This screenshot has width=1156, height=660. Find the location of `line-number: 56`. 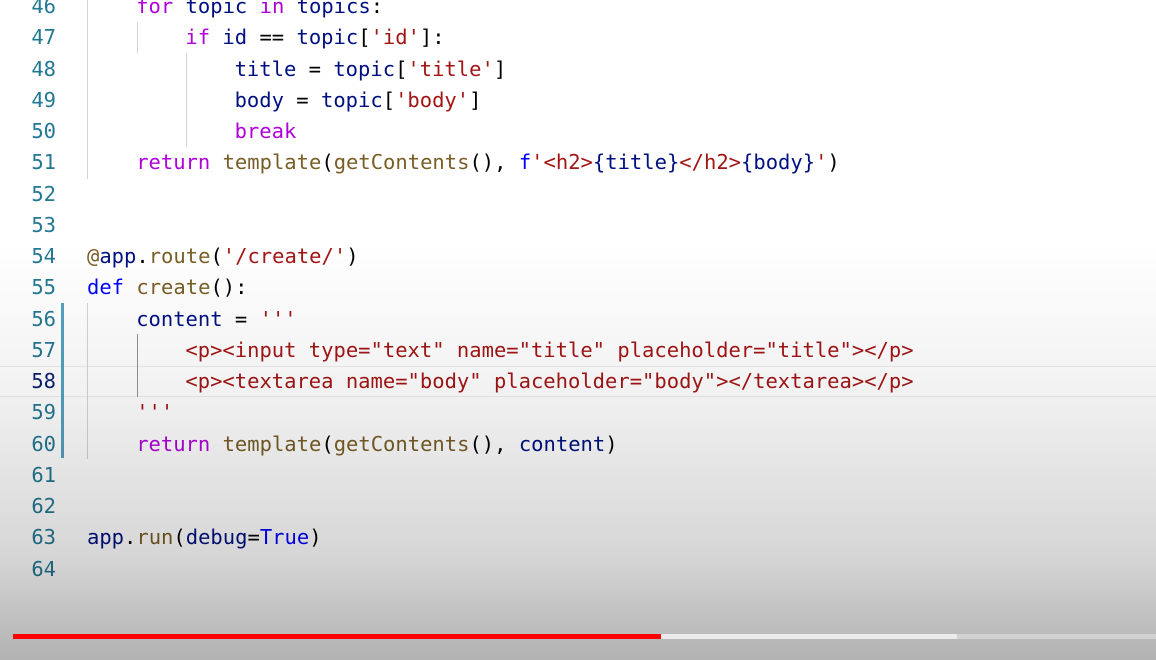

line-number: 56 is located at coordinates (43, 318).